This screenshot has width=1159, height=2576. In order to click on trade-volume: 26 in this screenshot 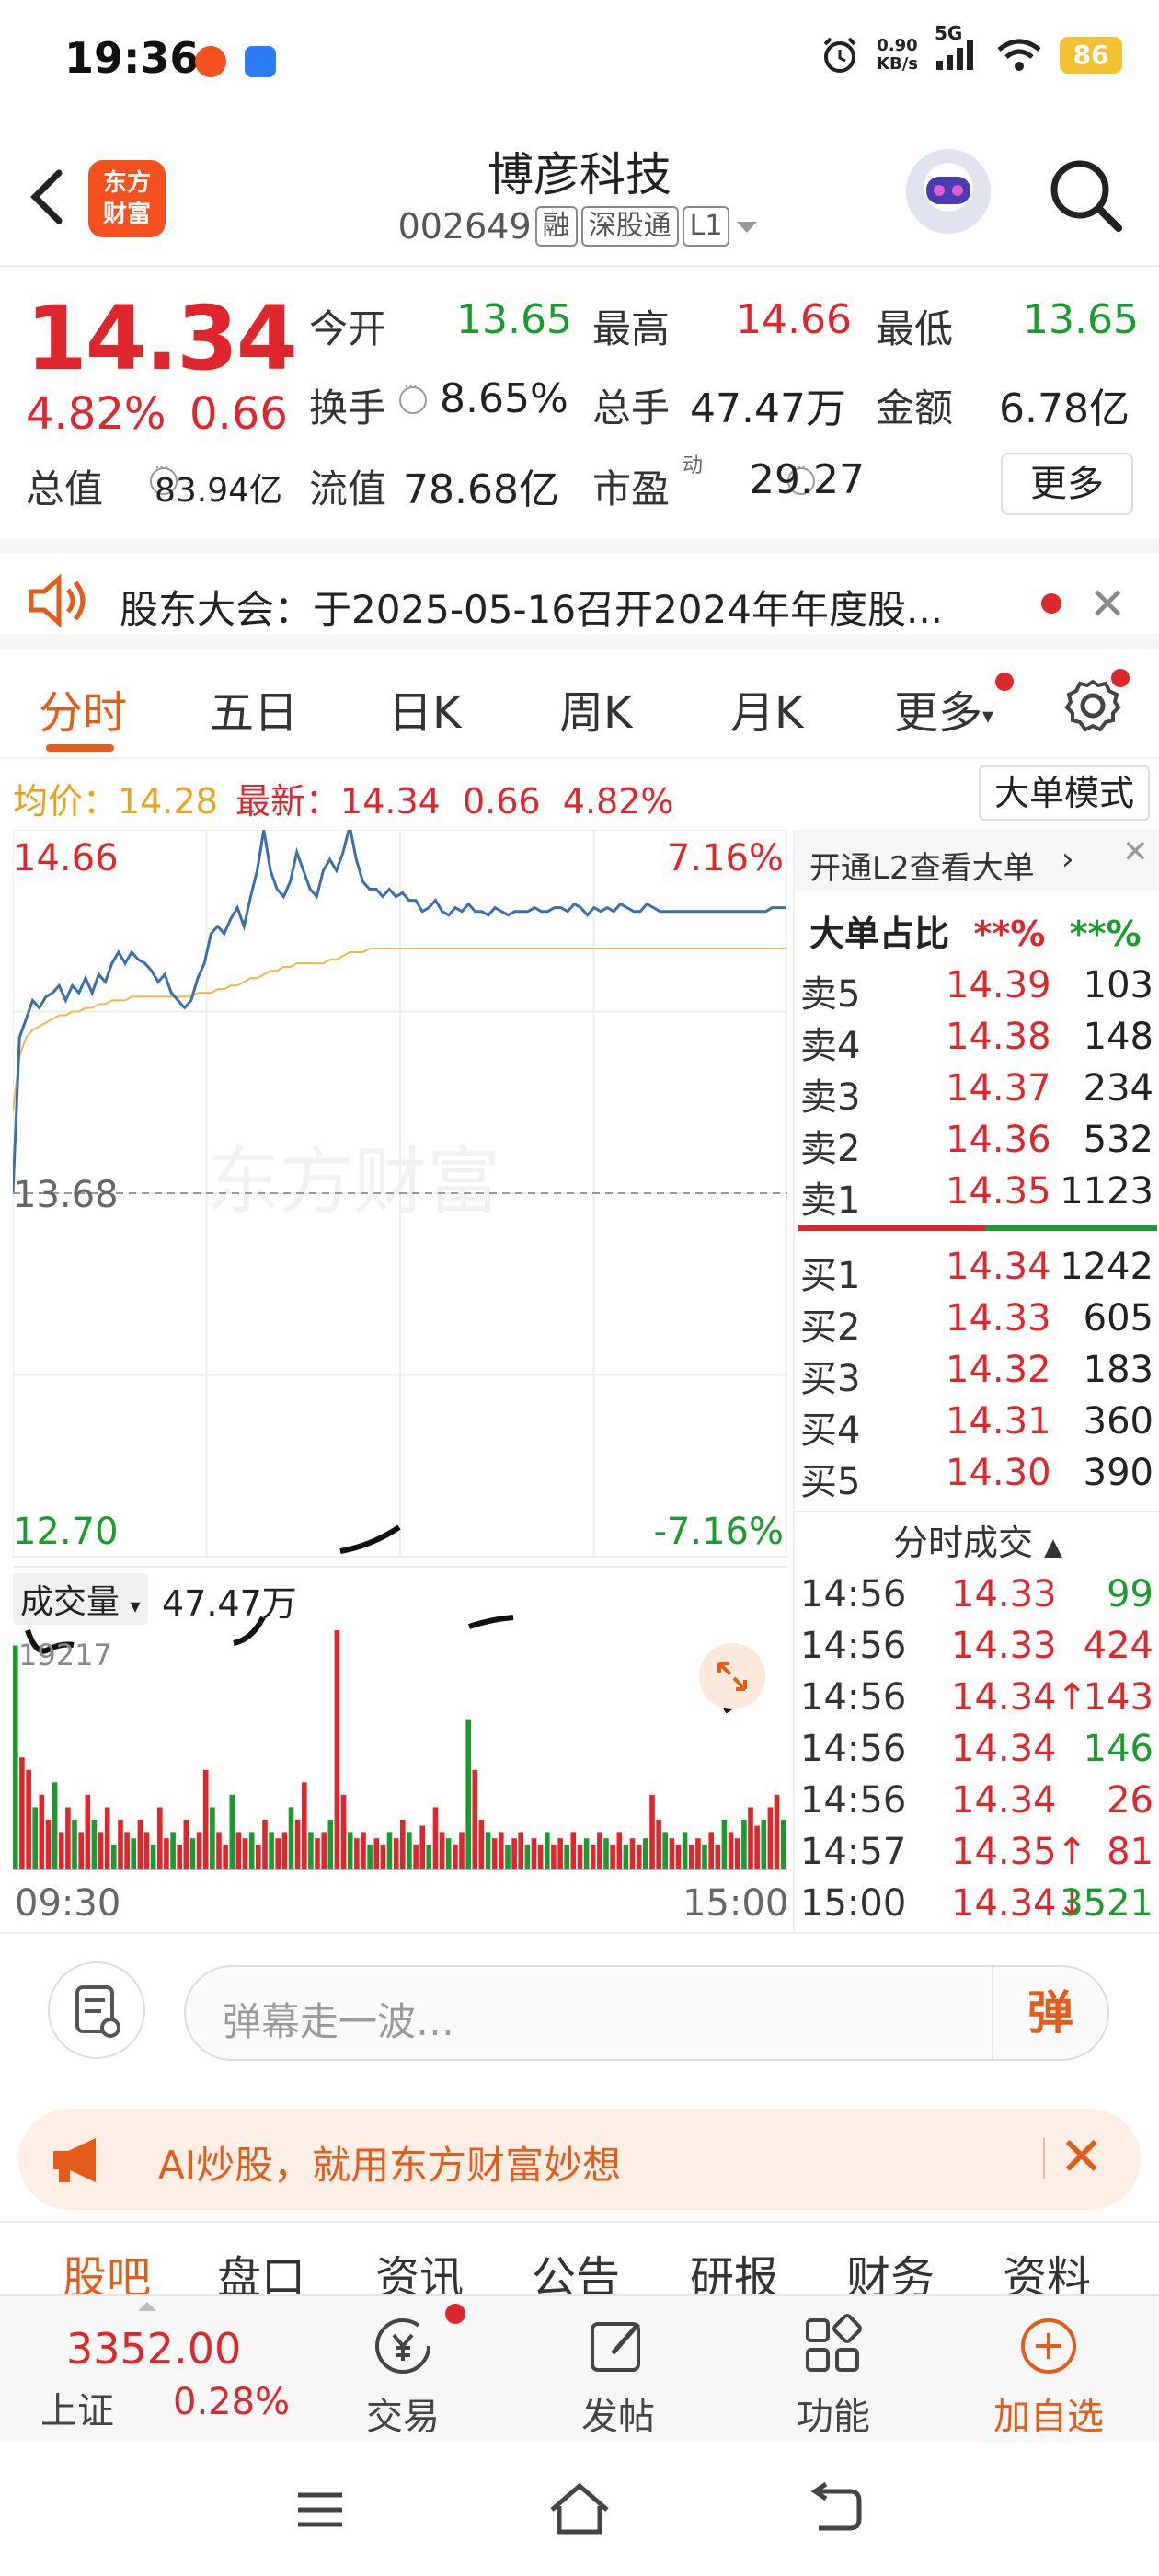, I will do `click(1130, 1800)`.